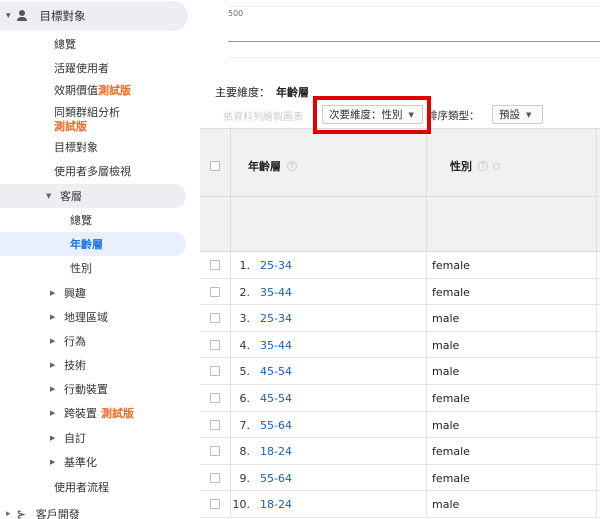  What do you see at coordinates (292, 92) in the screenshot?
I see `primary-dimension-value: 年齡層` at bounding box center [292, 92].